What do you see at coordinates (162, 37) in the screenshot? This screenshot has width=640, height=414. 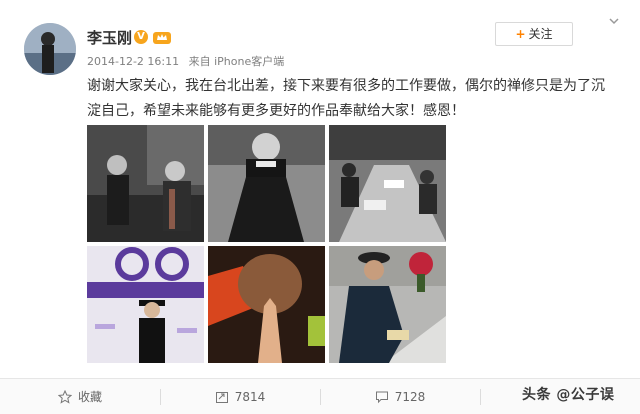 I see `crown-member-icon` at bounding box center [162, 37].